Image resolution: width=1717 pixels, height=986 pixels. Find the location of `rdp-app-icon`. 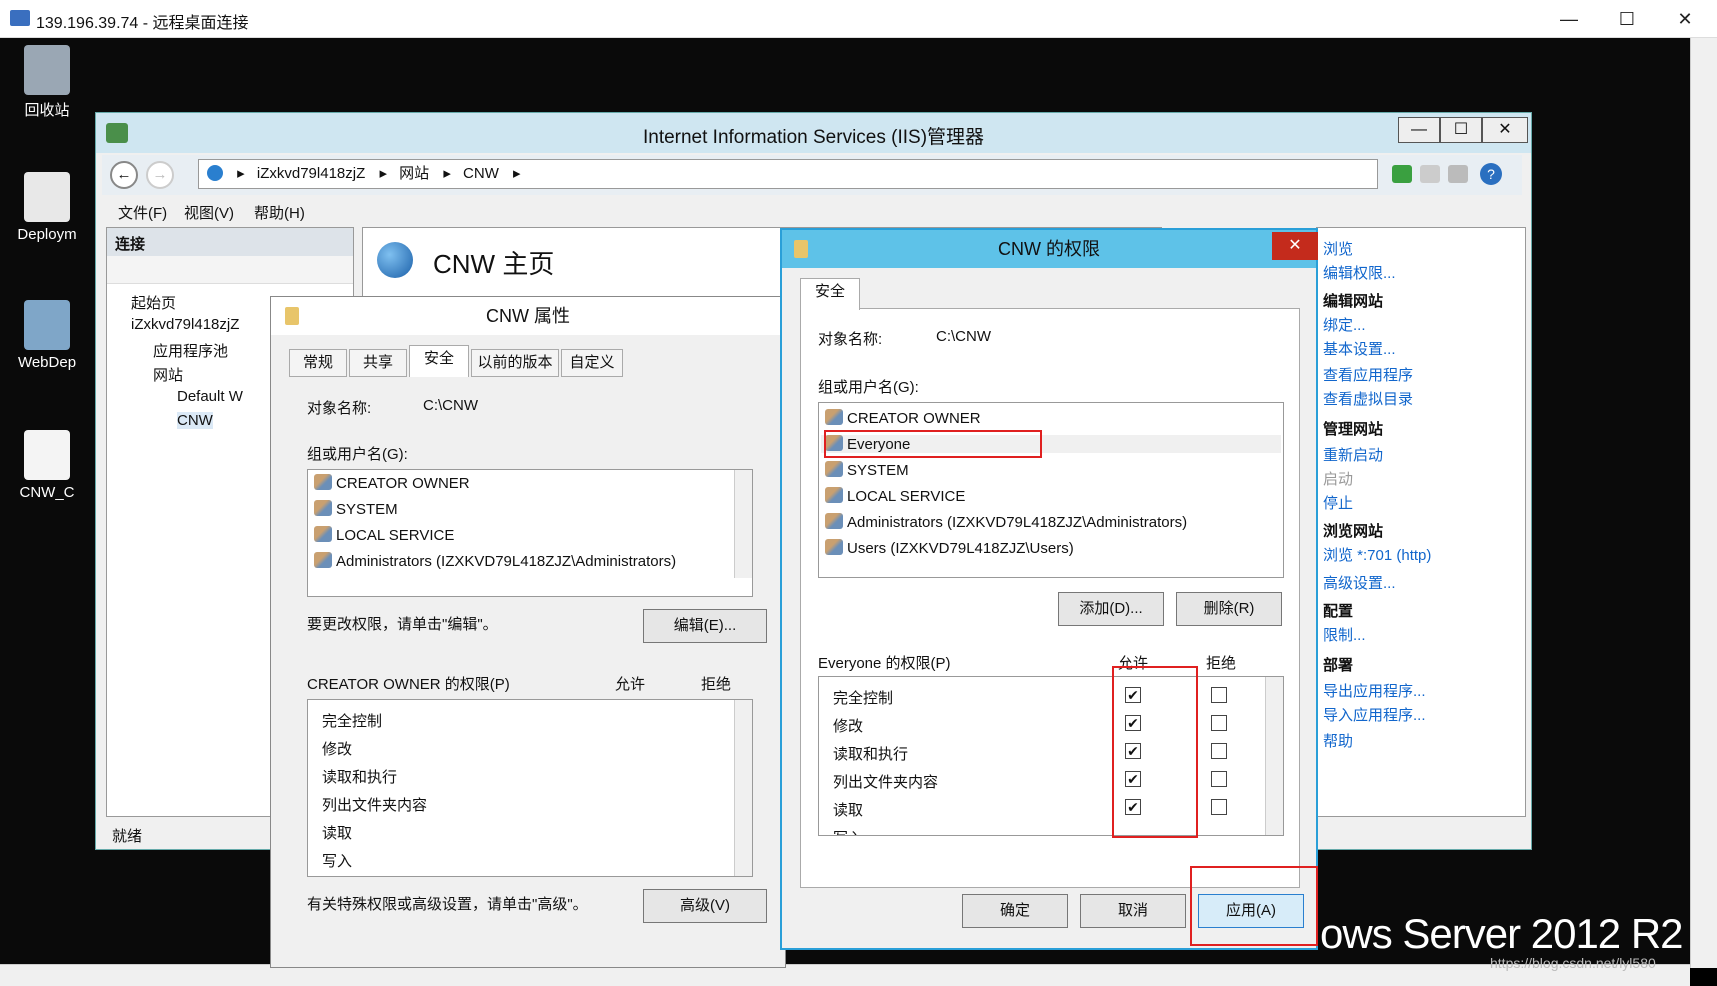

rdp-app-icon is located at coordinates (20, 18).